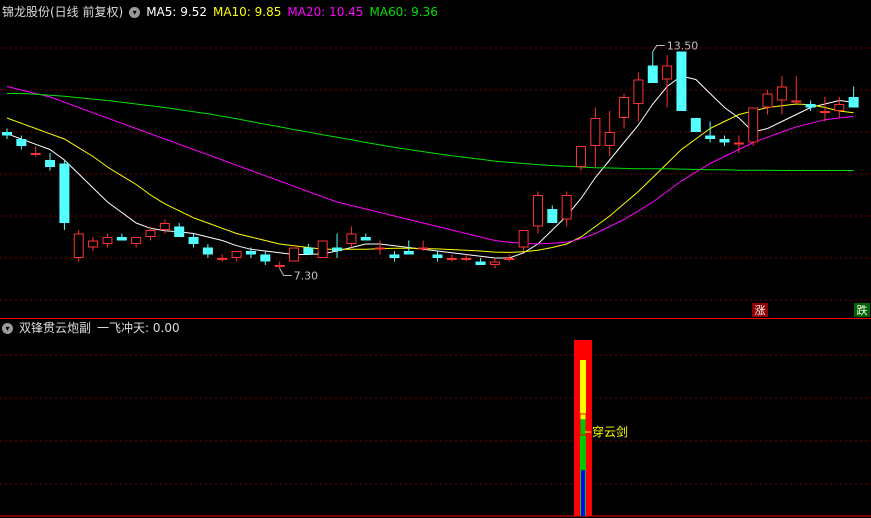 The width and height of the screenshot is (871, 518). I want to click on stock-title: 锦龙股份(日线 前复权), so click(62, 12).